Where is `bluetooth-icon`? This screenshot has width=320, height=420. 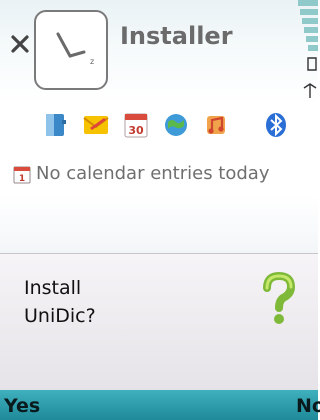
bluetooth-icon is located at coordinates (276, 125).